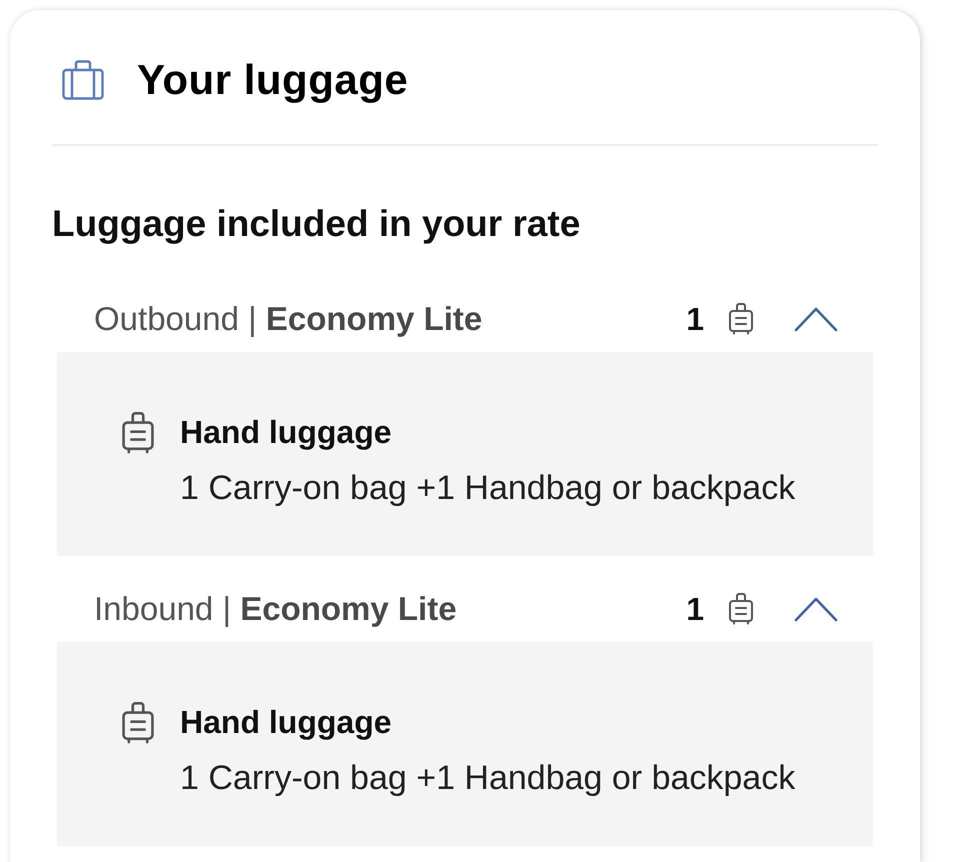 This screenshot has width=963, height=862. What do you see at coordinates (272, 80) in the screenshot?
I see `card-title: Your luggage` at bounding box center [272, 80].